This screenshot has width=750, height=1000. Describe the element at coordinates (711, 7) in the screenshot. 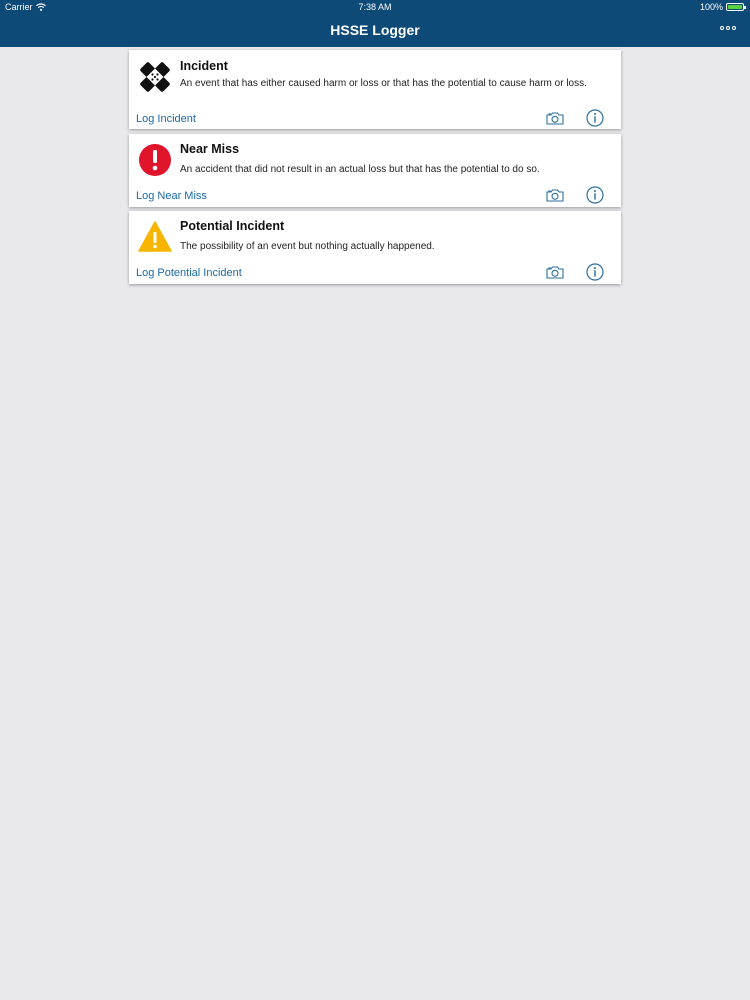

I see `battery-percent: 100%` at that location.